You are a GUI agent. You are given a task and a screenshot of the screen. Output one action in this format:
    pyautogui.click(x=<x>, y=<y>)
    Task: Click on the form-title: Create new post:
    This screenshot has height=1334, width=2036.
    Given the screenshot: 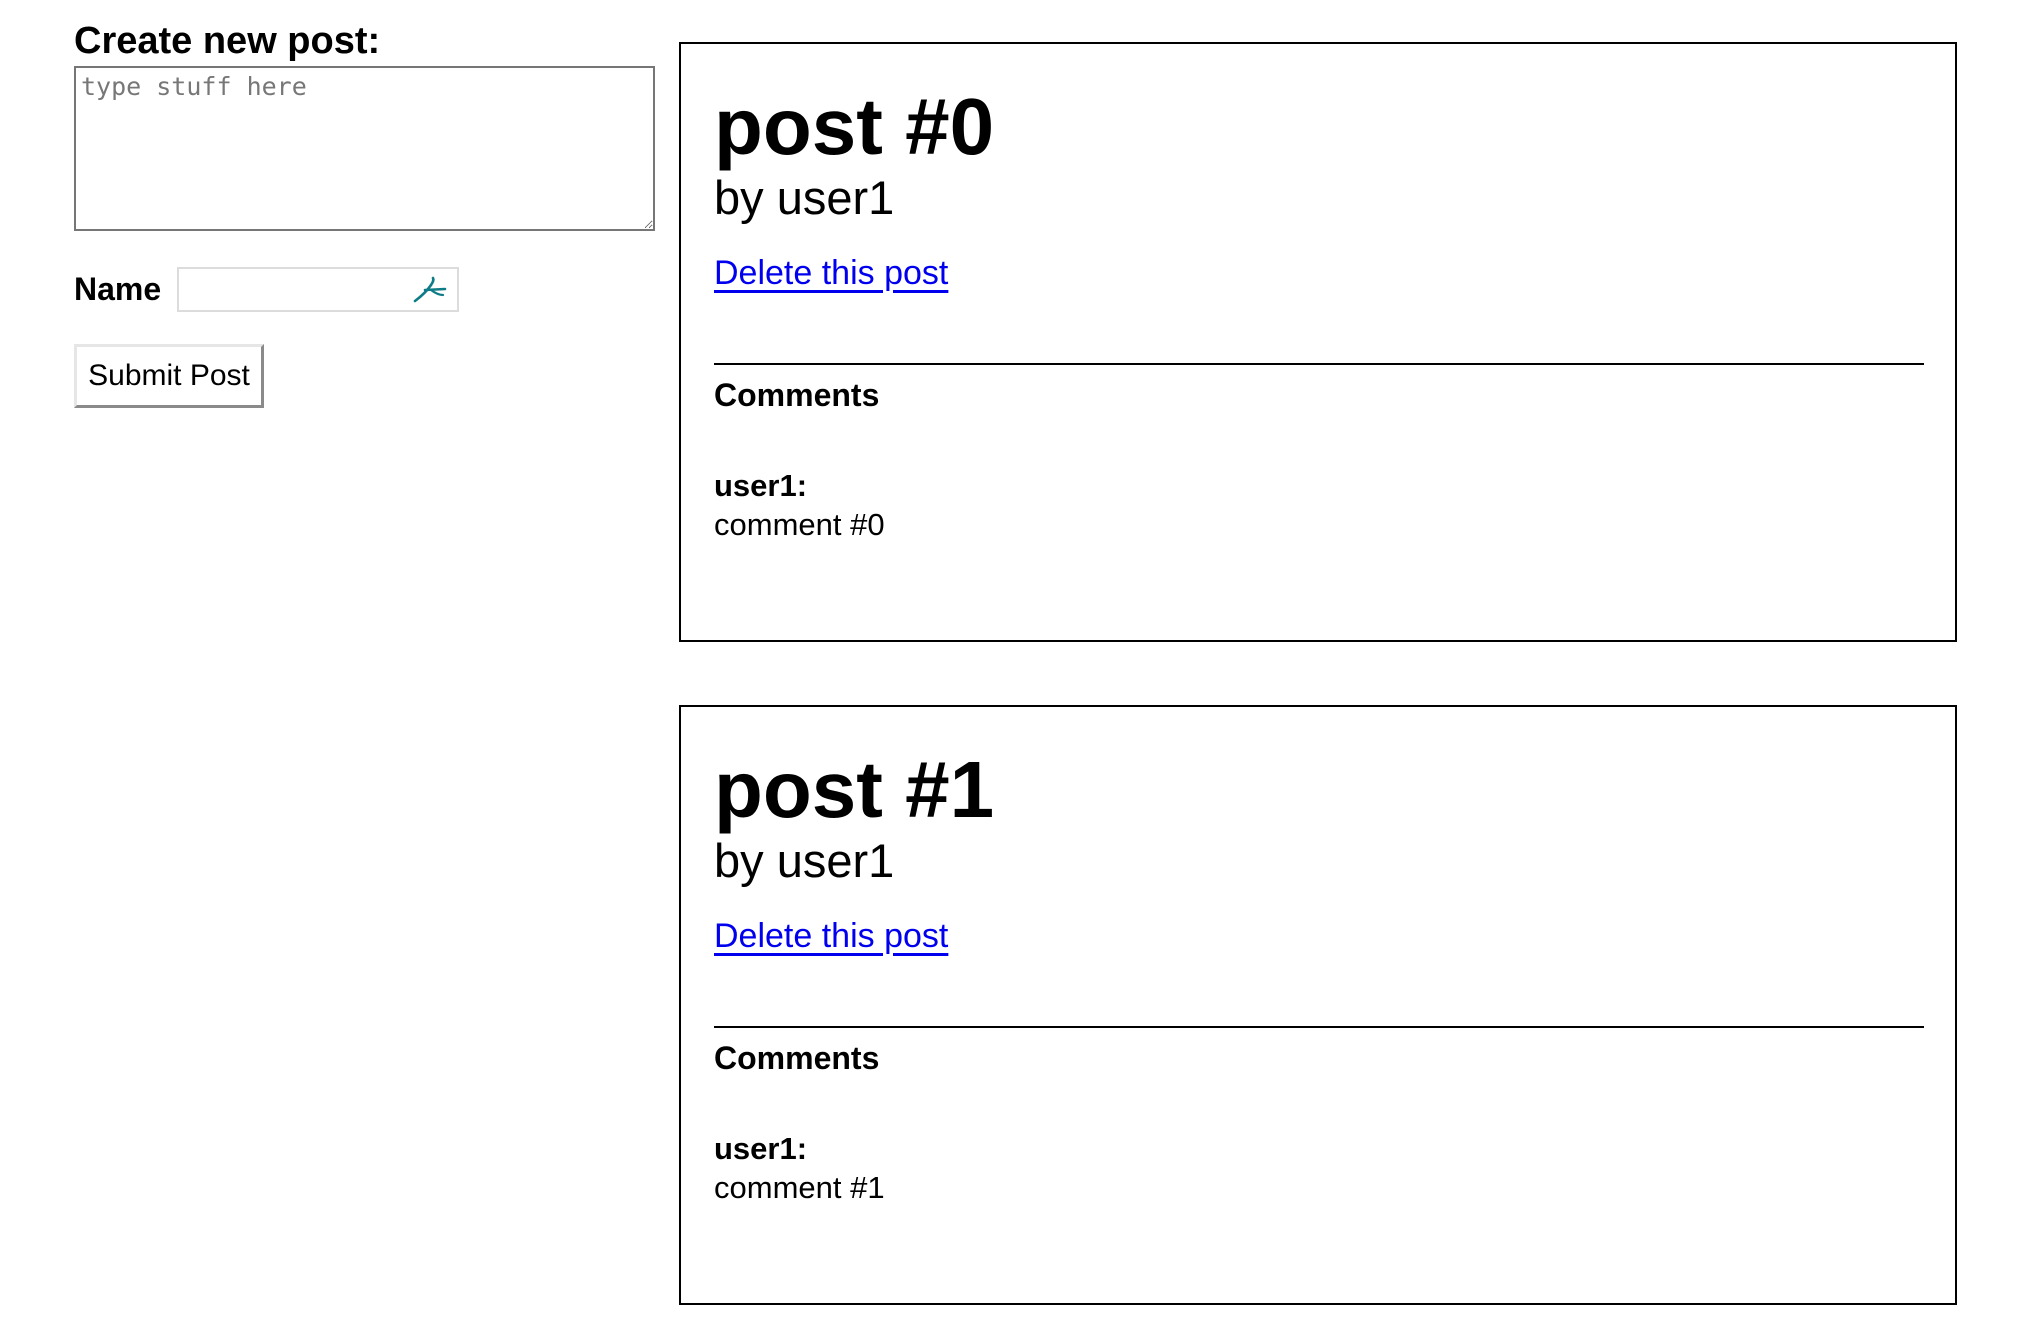 What is the action you would take?
    pyautogui.click(x=227, y=41)
    